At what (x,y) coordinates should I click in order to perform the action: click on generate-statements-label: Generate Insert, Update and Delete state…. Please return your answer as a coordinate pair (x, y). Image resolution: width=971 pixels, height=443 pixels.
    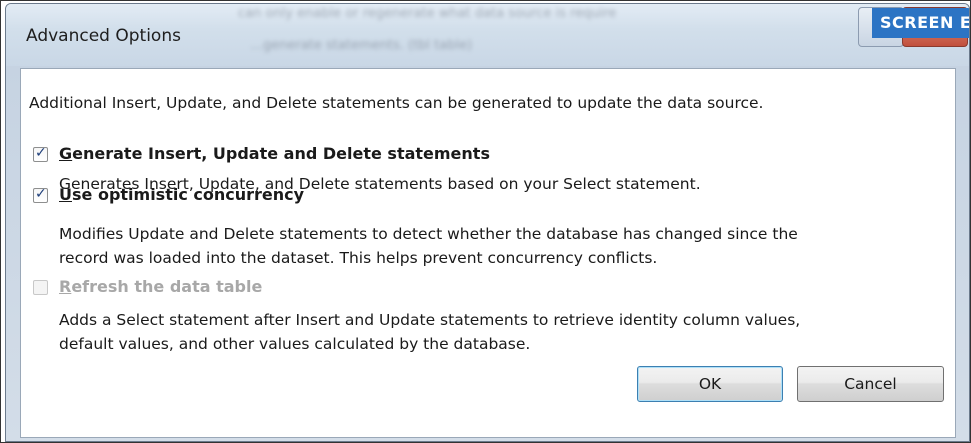
    Looking at the image, I should click on (274, 154).